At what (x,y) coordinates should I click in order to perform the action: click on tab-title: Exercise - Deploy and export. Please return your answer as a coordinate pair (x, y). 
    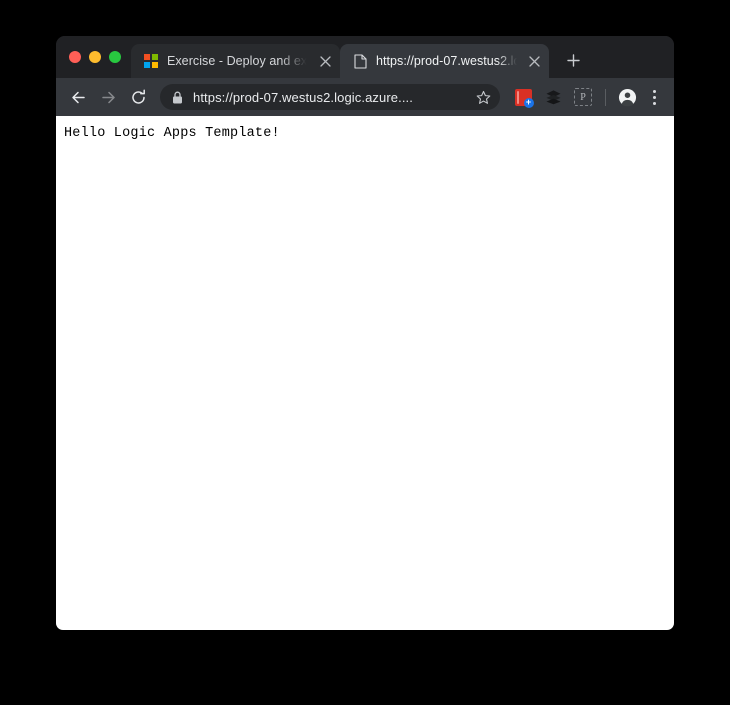
    Looking at the image, I should click on (237, 61).